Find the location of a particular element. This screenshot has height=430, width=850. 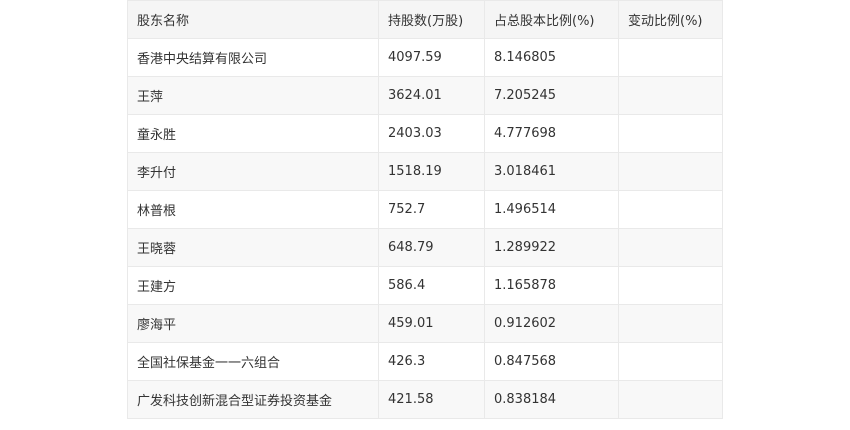

cell-ratio: 0.912602 is located at coordinates (551, 323).